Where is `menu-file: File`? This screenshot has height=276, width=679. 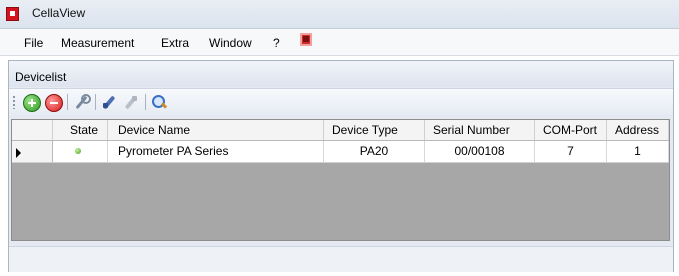
menu-file: File is located at coordinates (33, 43).